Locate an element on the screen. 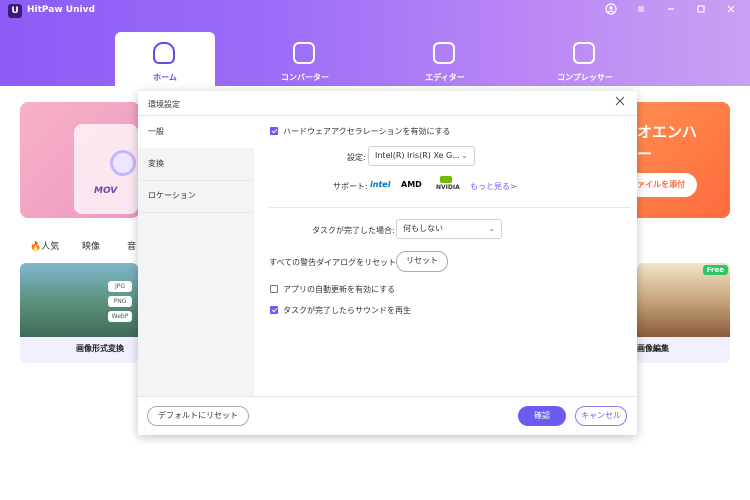  nvidia-logo-icon: NVIDIA is located at coordinates (448, 183).